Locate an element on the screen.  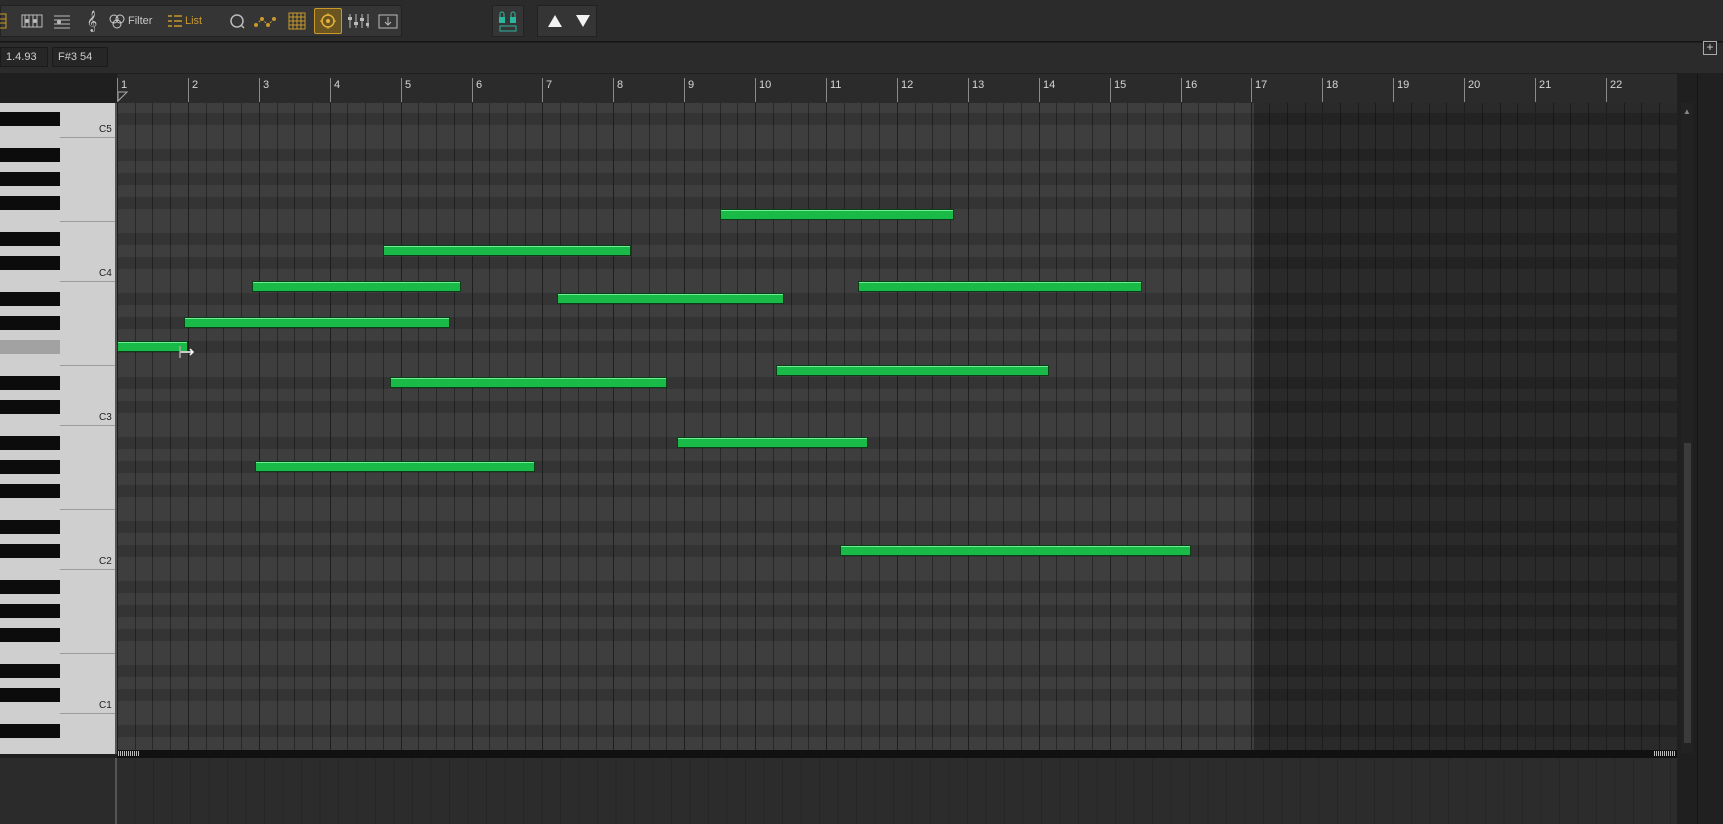
bar-number: 16 is located at coordinates (1191, 85).